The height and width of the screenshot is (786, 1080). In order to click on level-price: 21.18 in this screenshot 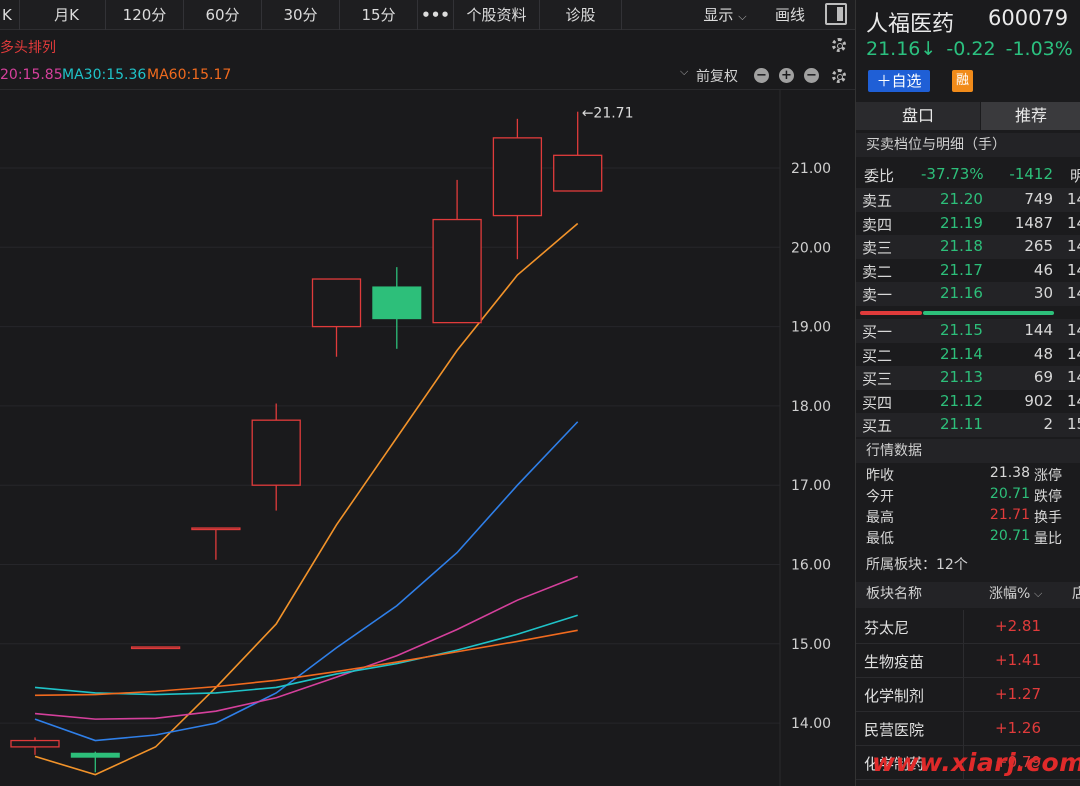, I will do `click(961, 246)`.